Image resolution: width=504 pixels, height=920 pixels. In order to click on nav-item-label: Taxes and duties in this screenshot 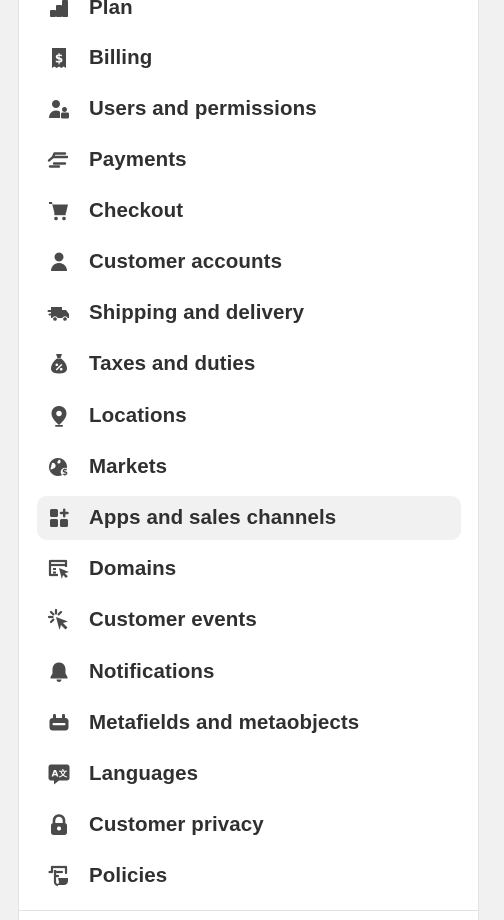, I will do `click(172, 363)`.